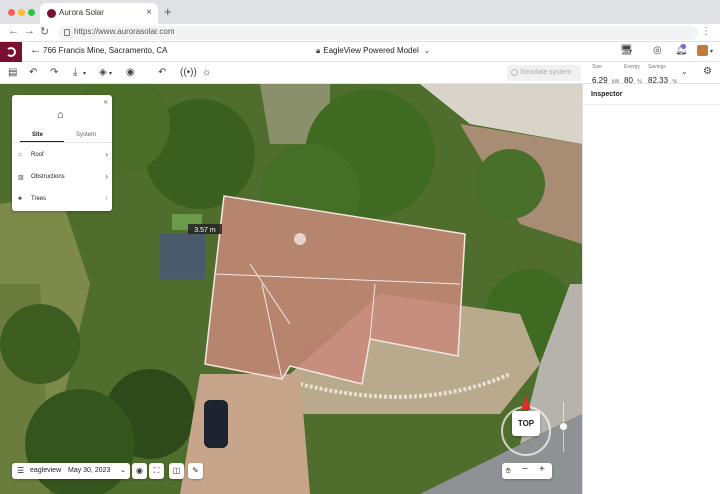  I want to click on reload-icon: ↻, so click(44, 31).